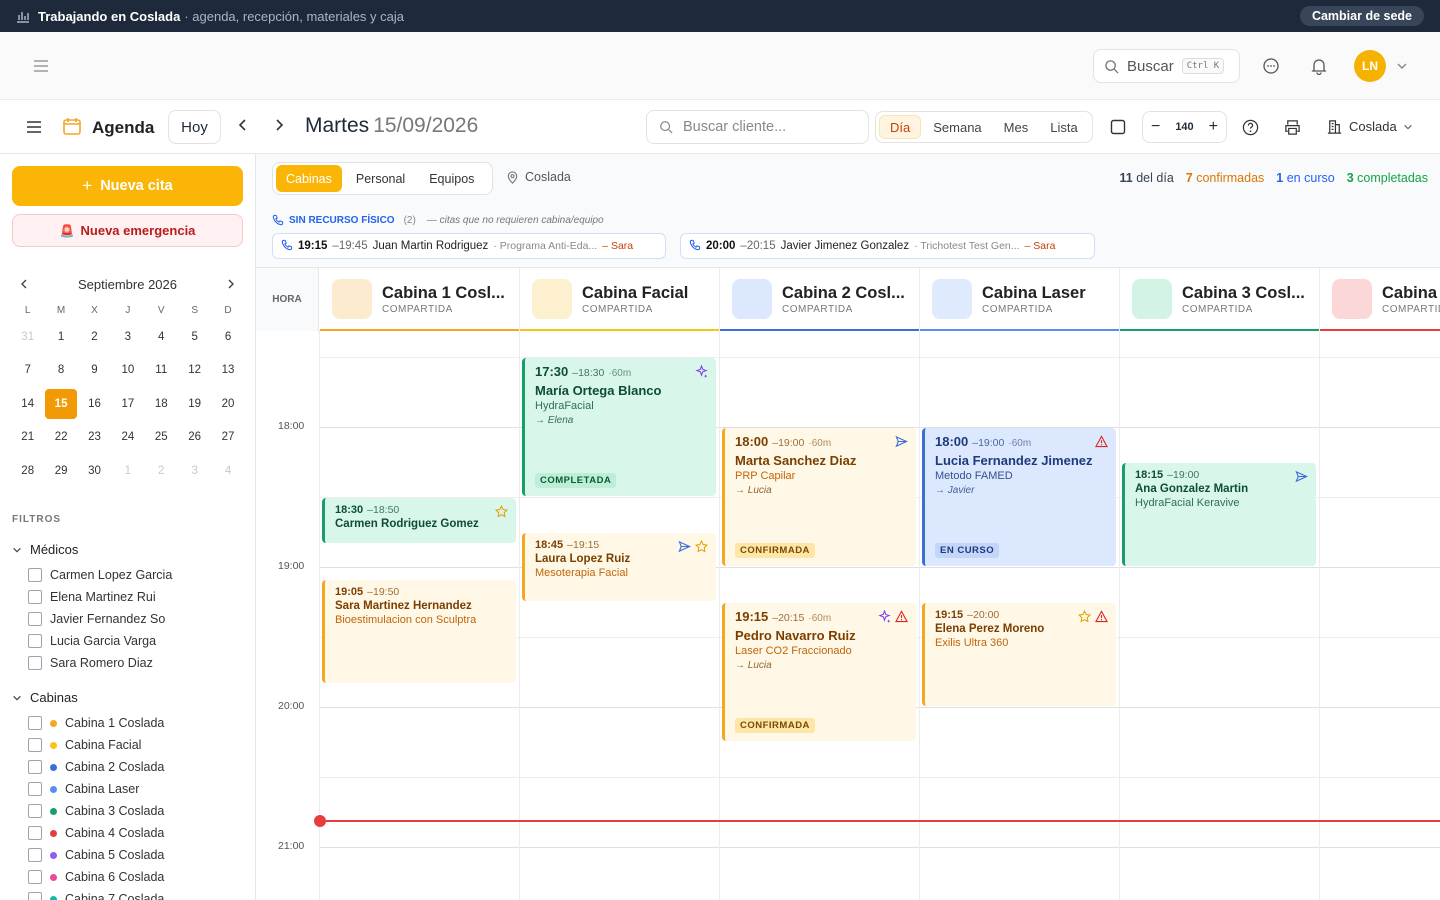 This screenshot has width=1440, height=900. I want to click on resource-column-header: Cabina 3 Cosl... COMPARTIDA, so click(1220, 299).